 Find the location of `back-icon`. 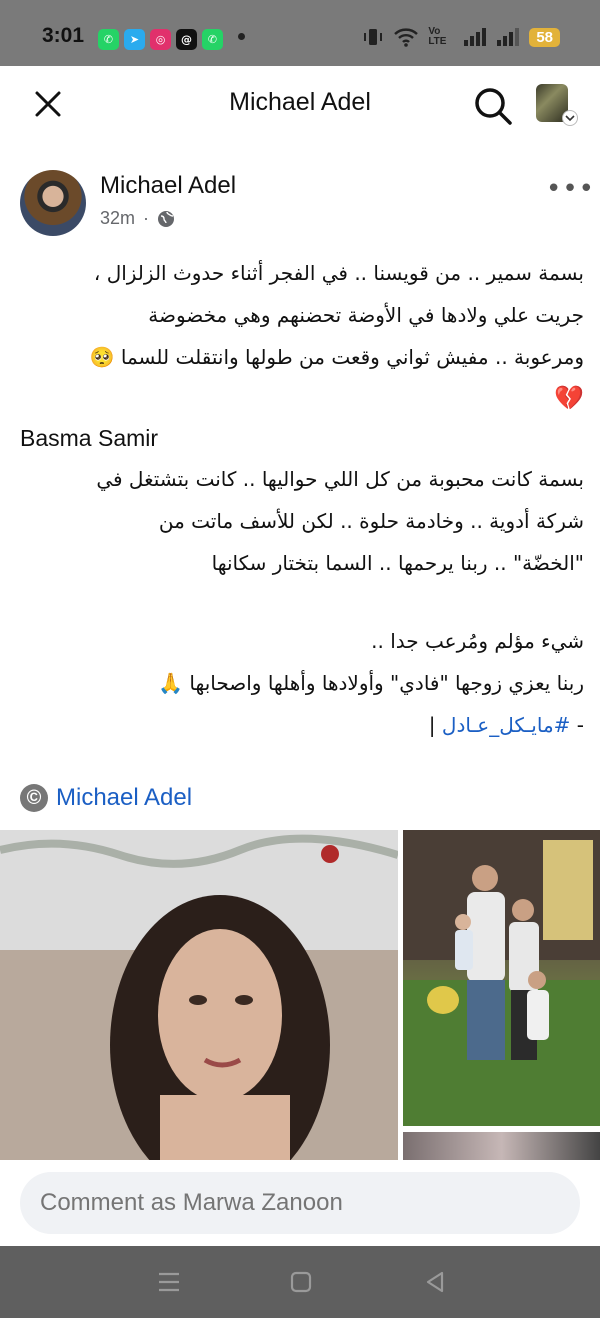

back-icon is located at coordinates (435, 1282).